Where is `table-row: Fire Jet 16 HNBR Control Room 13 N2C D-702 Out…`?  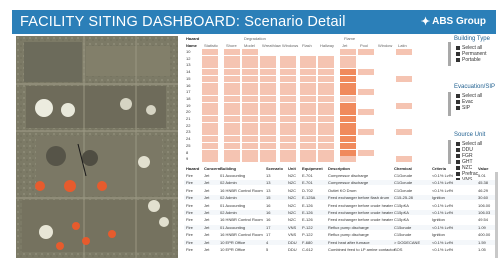
table-row: Fire Jet 16 HNBR Control Room 13 N2C D-702 Out… is located at coordinates (341, 190).